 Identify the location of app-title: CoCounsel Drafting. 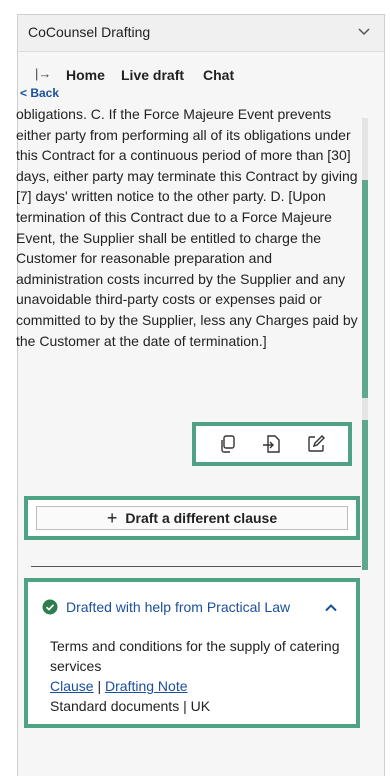
(89, 32).